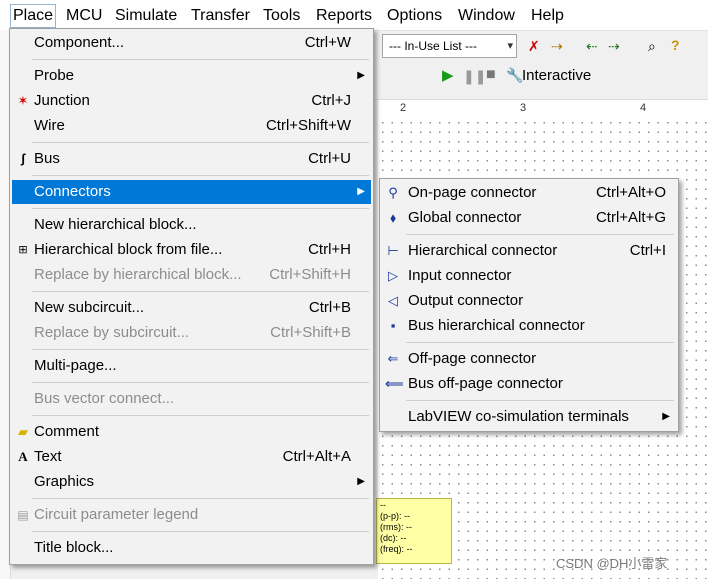  Describe the element at coordinates (395, 516) in the screenshot. I see `probe-line: (p-p): --` at that location.